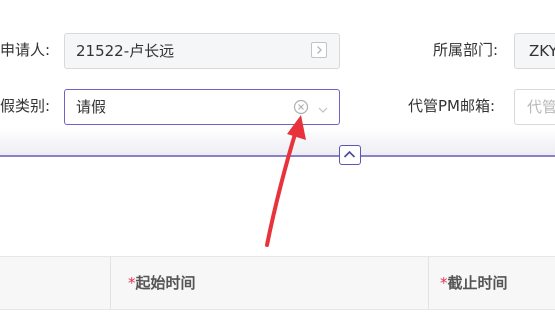  I want to click on column-header-start-time: *起始时间, so click(278, 283).